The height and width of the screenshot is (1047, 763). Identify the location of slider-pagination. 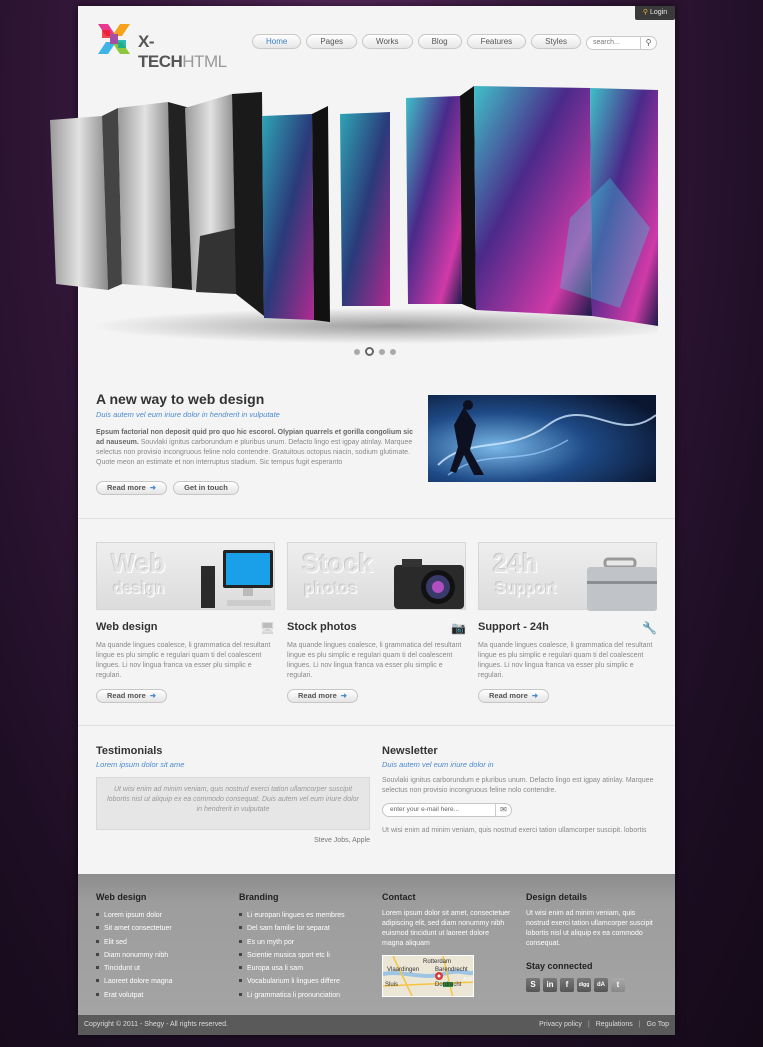
(375, 351).